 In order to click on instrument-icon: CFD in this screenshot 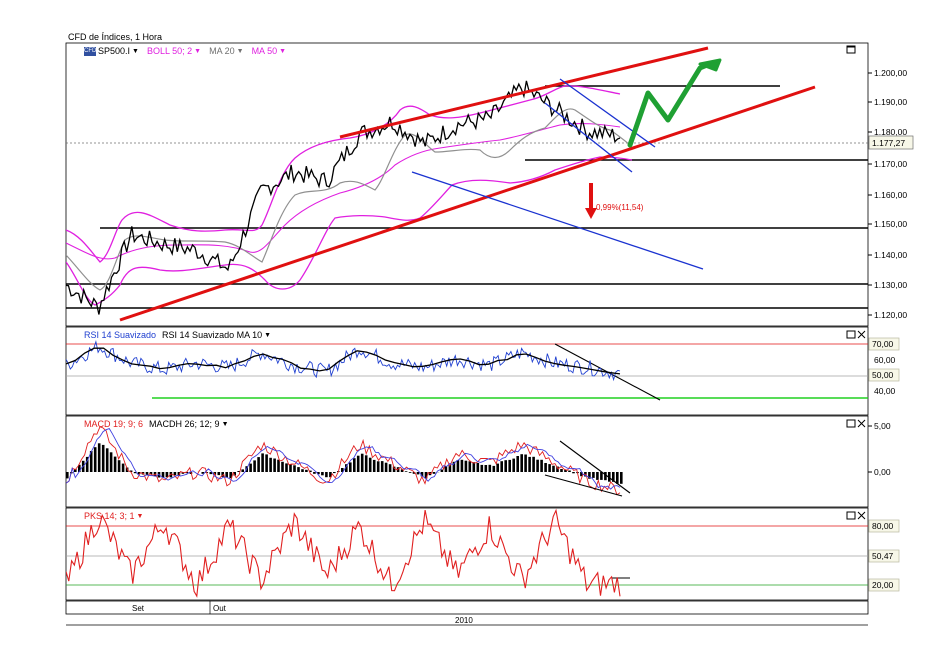, I will do `click(90, 51)`.